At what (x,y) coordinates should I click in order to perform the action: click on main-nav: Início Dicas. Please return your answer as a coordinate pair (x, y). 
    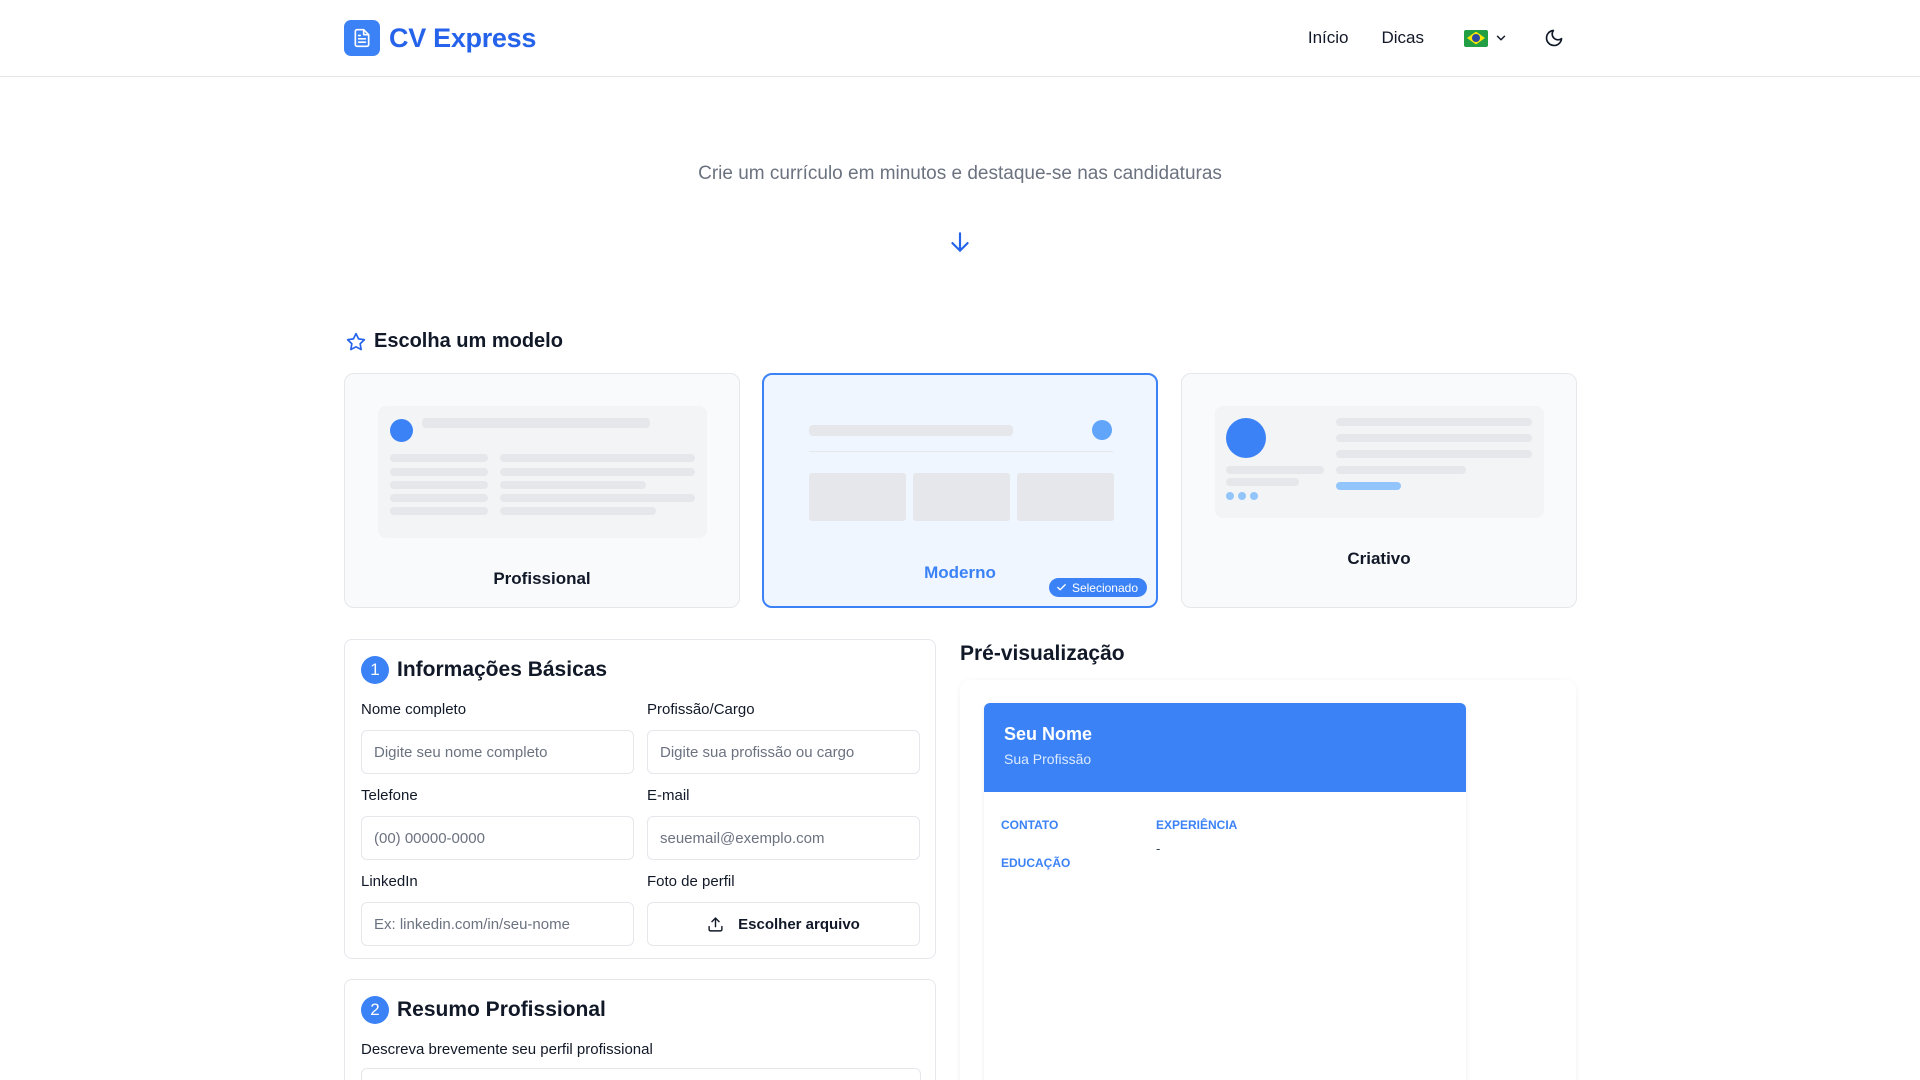
    Looking at the image, I should click on (1438, 38).